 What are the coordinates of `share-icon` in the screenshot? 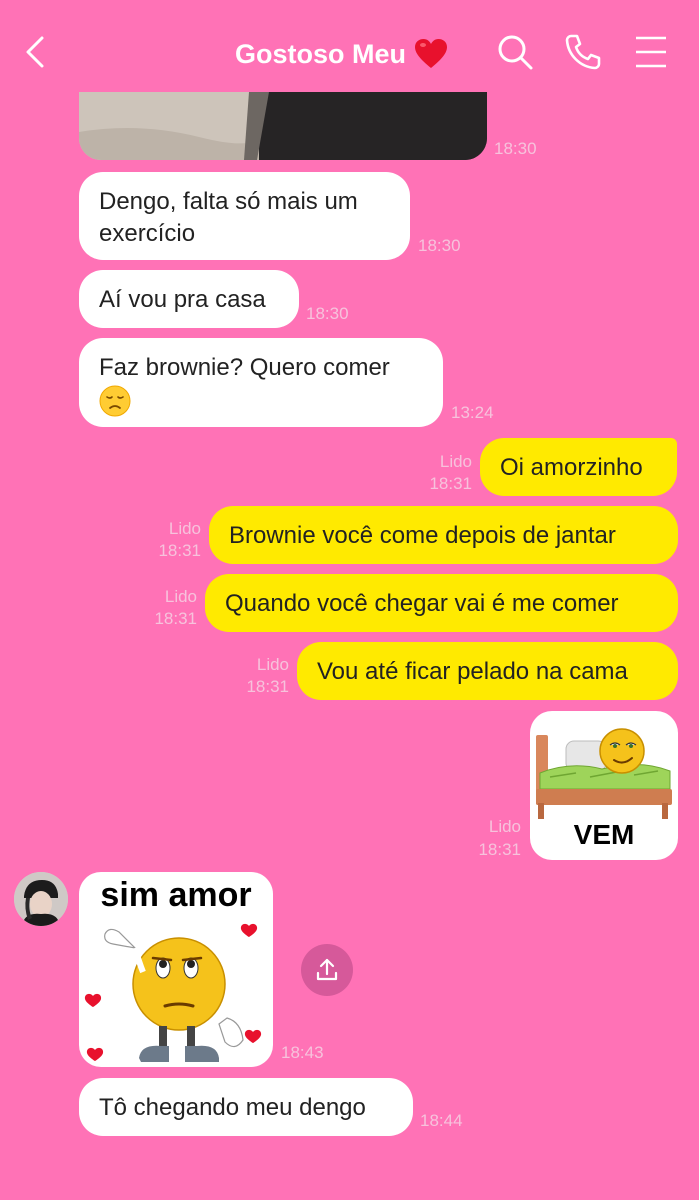 It's located at (327, 969).